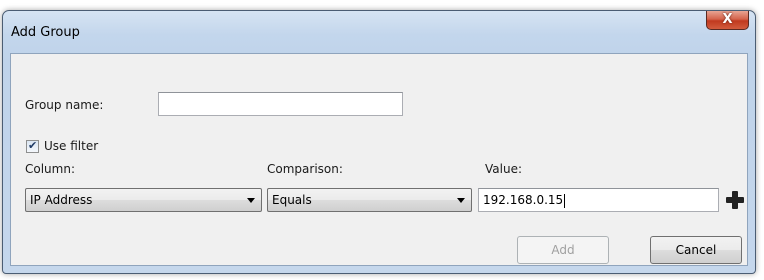 This screenshot has width=764, height=280. I want to click on title-bar: Add Group X, so click(379, 32).